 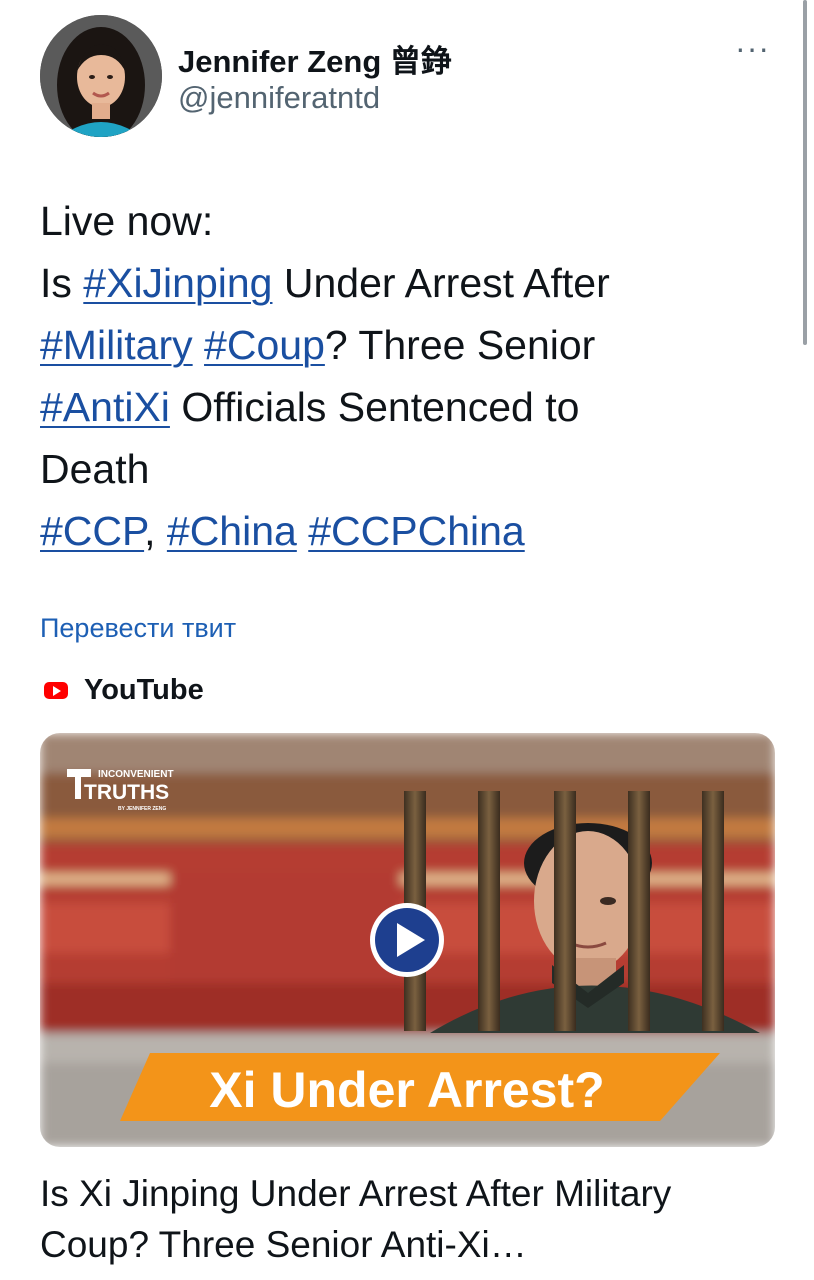 I want to click on tweet-text-segment: Live now:, so click(x=127, y=221).